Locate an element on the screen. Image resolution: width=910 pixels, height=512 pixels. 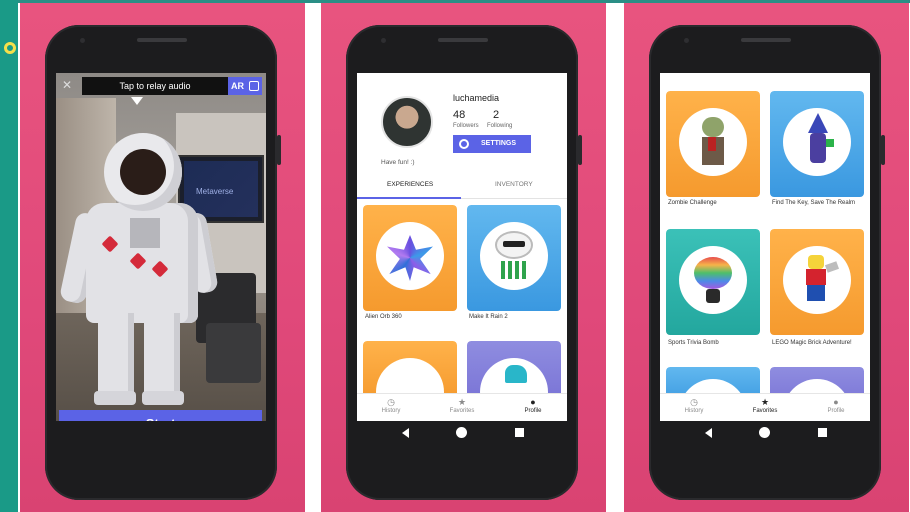
tab-indicator is located at coordinates (409, 198).